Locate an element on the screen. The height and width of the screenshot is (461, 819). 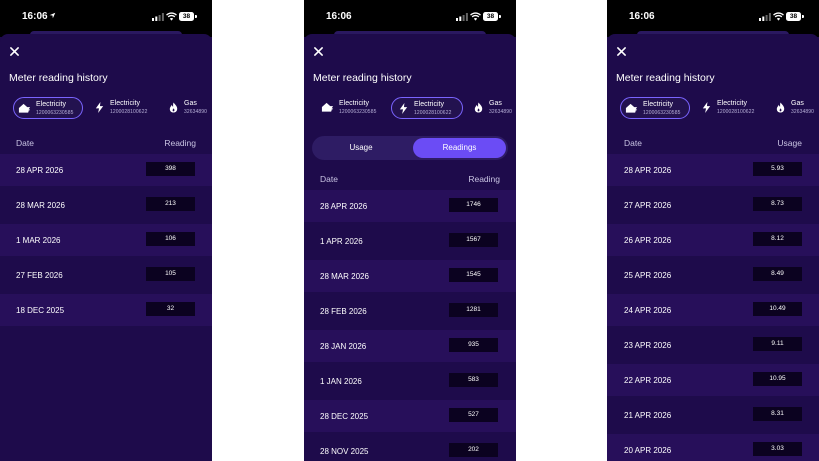
row-date: 28 JAN 2026 is located at coordinates (343, 346).